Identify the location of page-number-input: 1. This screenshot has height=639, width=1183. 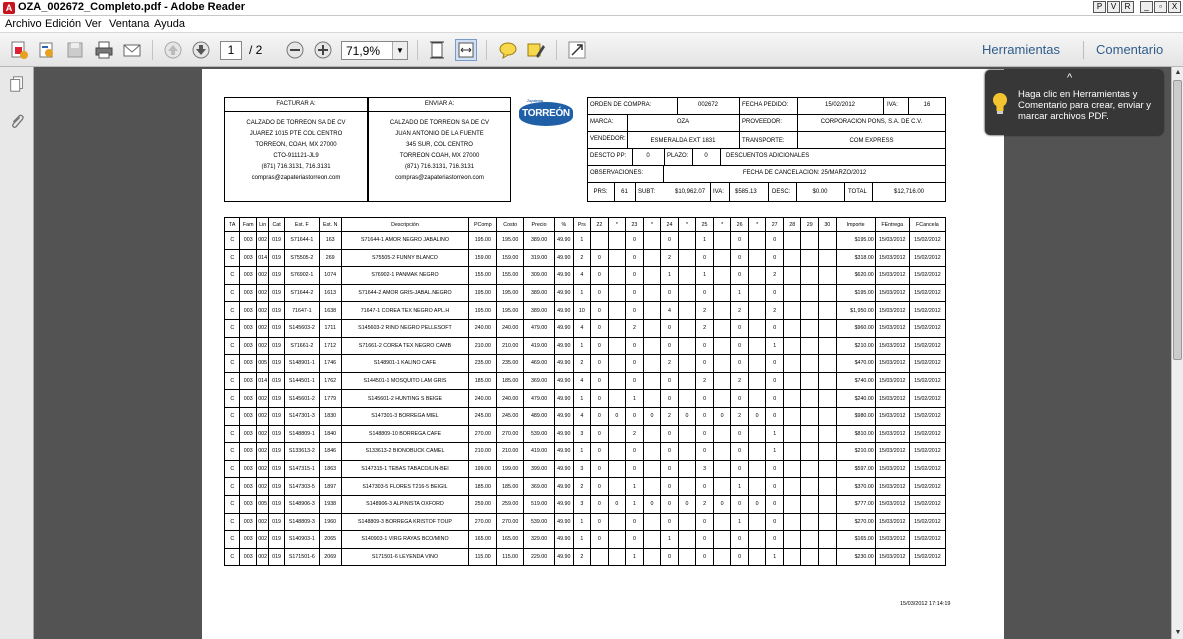
(231, 50).